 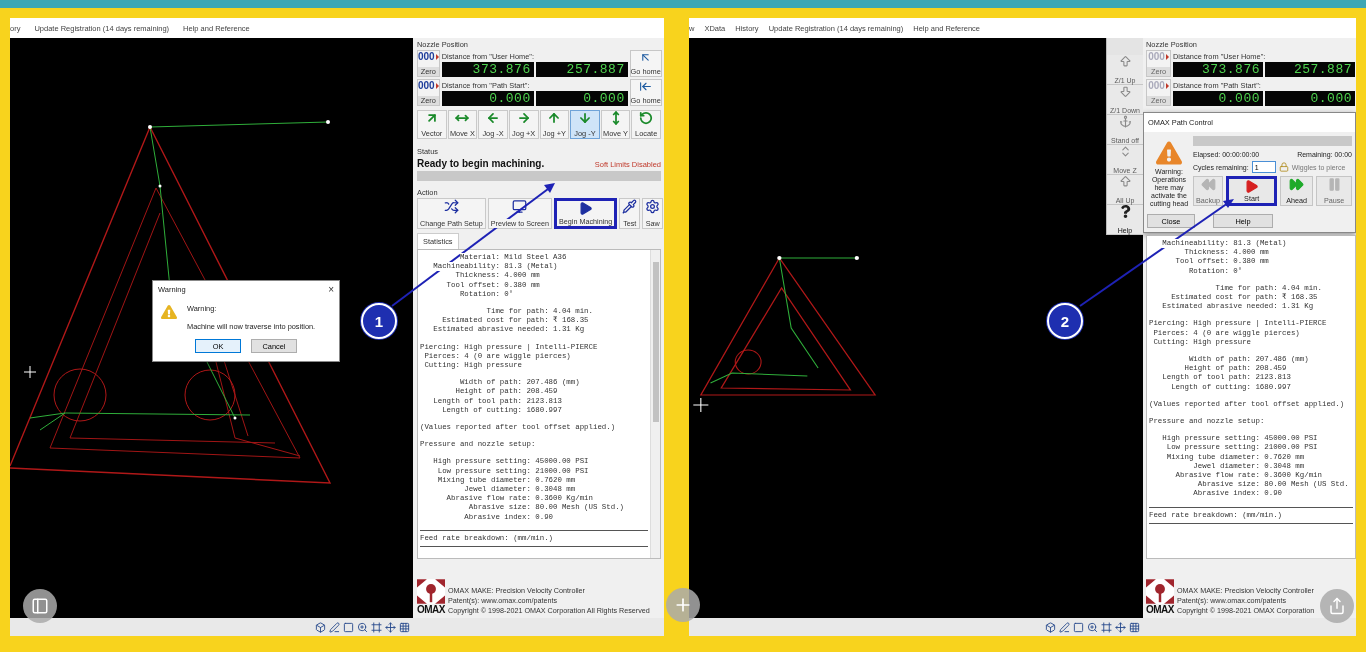 I want to click on status-message: Ready to begin machining., so click(x=481, y=163).